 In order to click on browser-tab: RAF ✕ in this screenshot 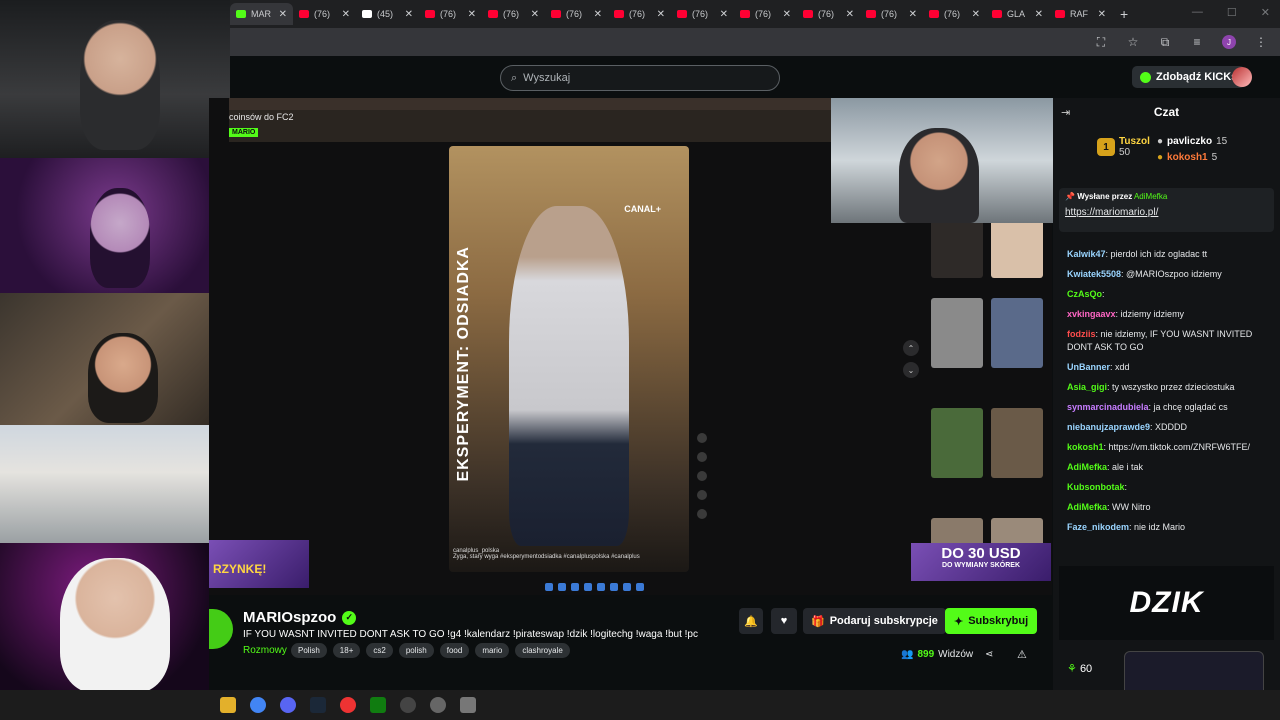, I will do `click(1080, 14)`.